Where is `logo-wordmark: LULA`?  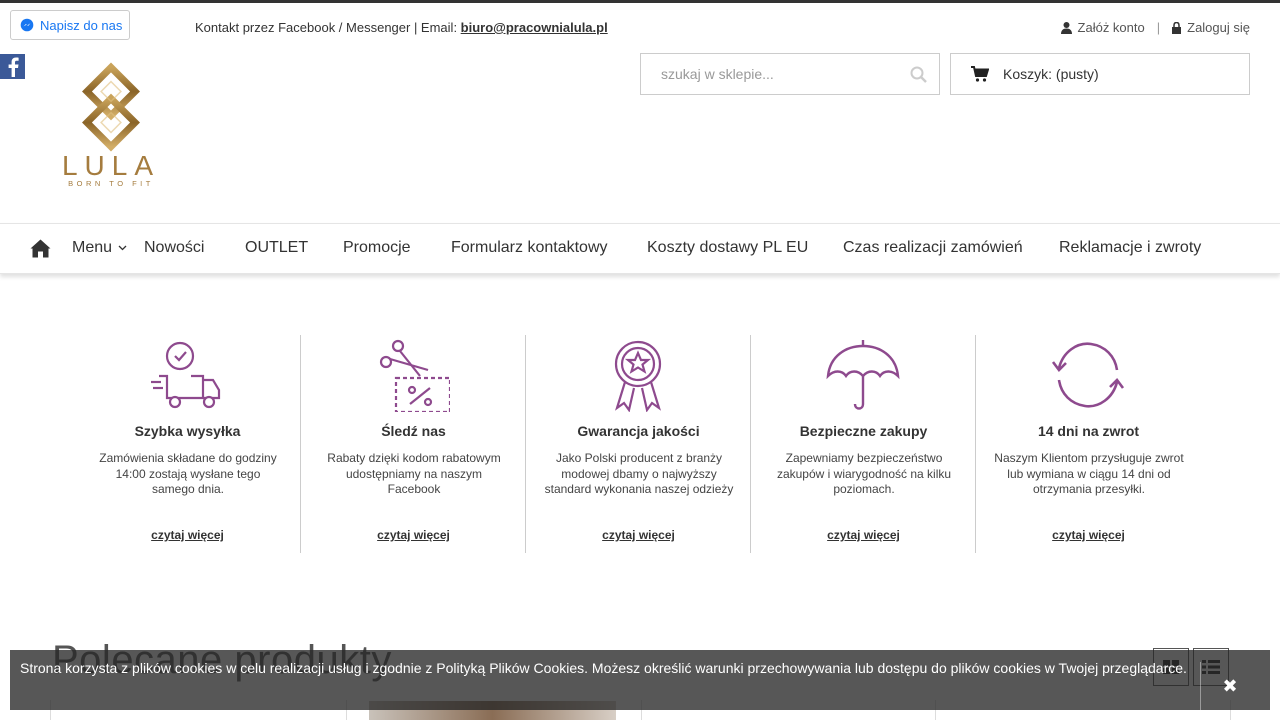
logo-wordmark: LULA is located at coordinates (111, 165).